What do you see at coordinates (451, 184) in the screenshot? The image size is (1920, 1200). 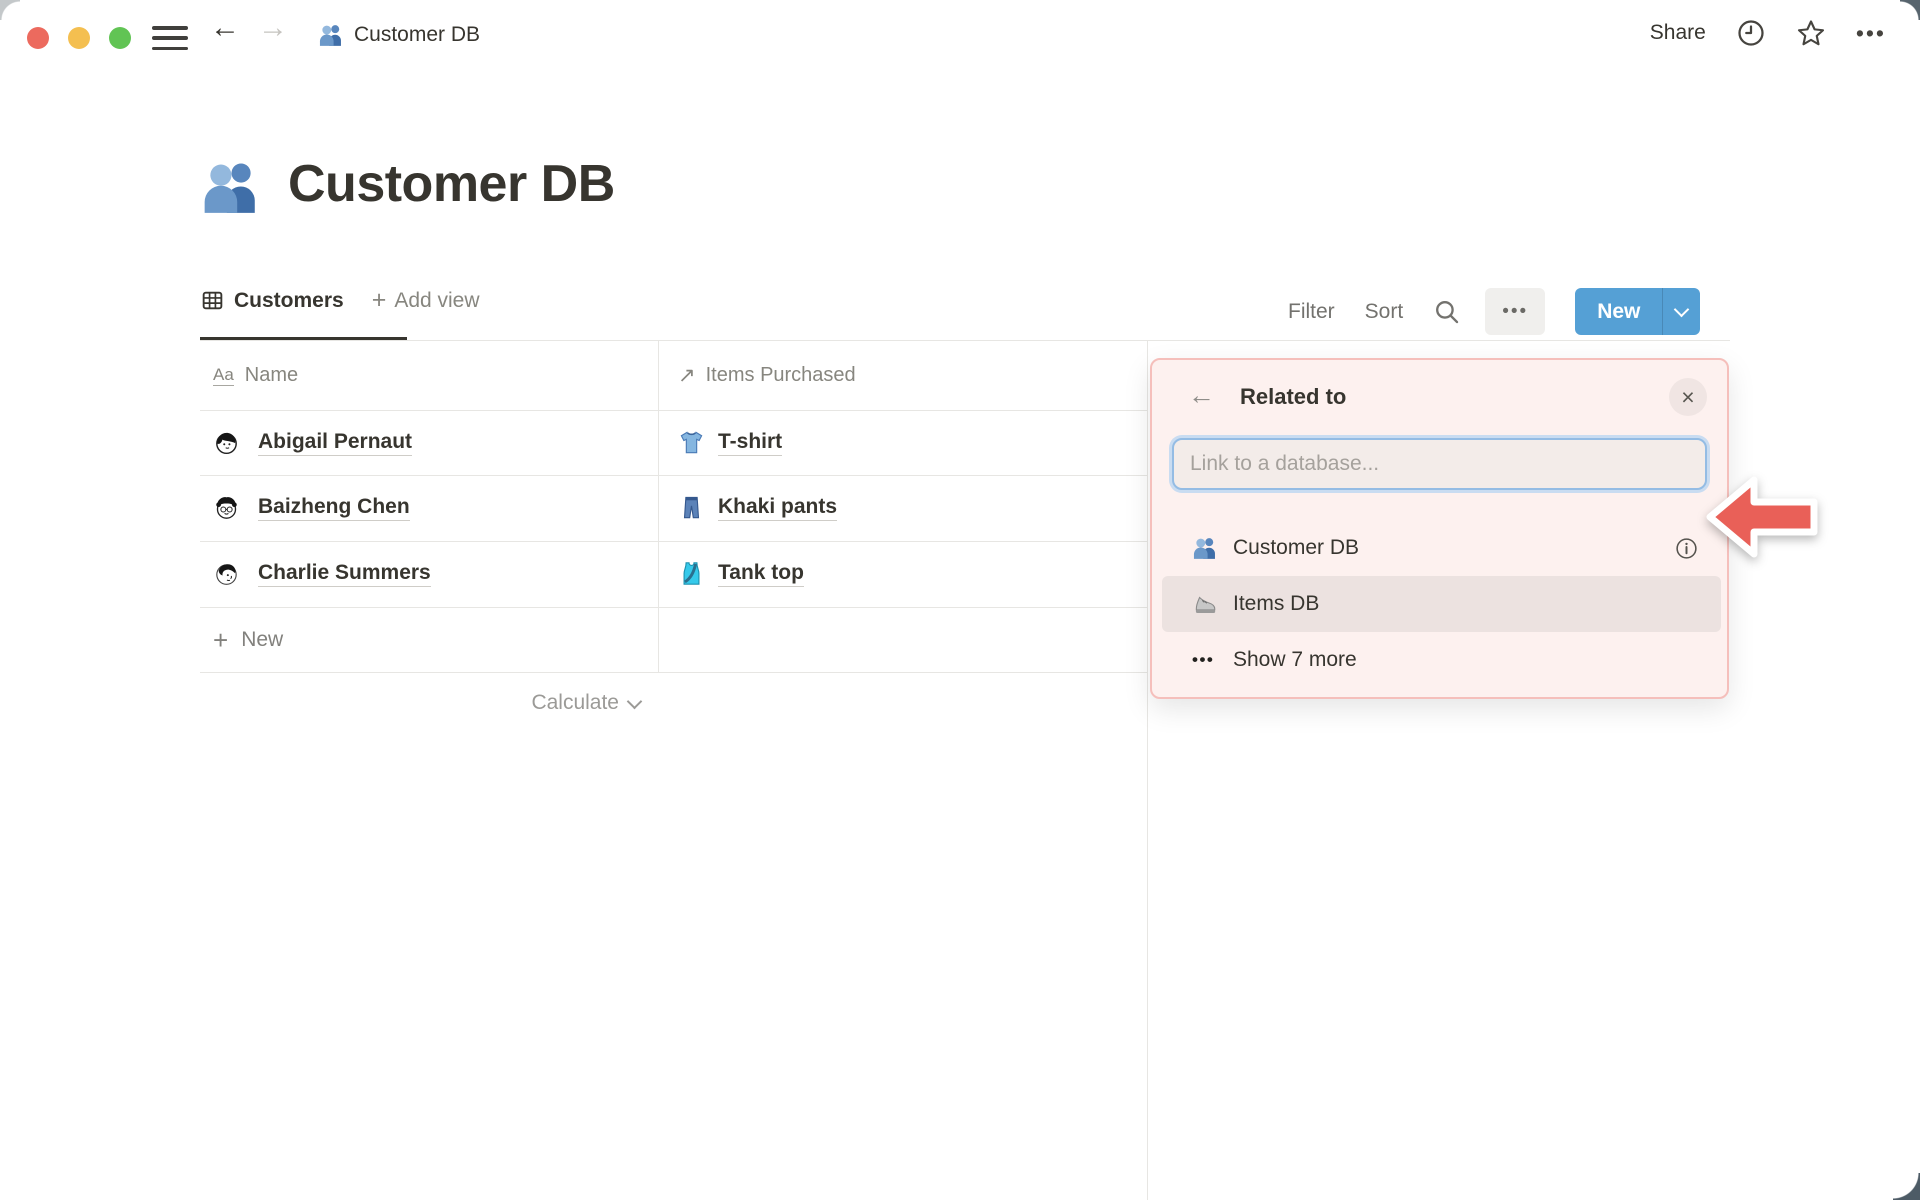 I see `page-title: Customer DB` at bounding box center [451, 184].